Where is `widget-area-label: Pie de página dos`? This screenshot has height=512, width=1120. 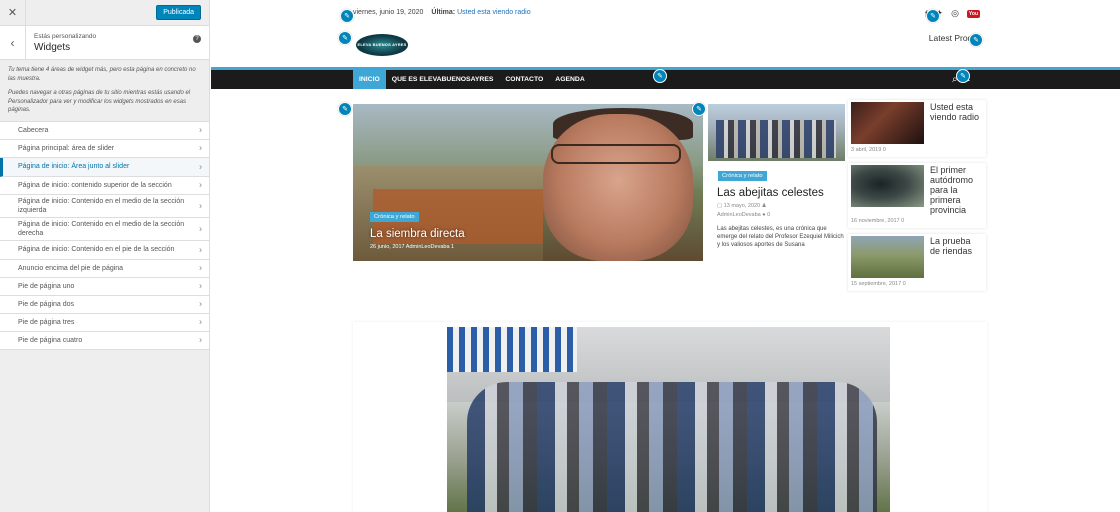
widget-area-label: Pie de página dos is located at coordinates (46, 304).